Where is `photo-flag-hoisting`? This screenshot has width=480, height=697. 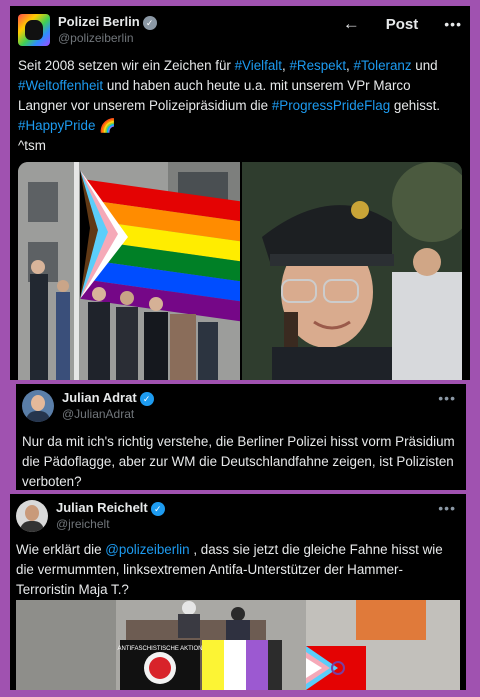
photo-flag-hoisting is located at coordinates (129, 271).